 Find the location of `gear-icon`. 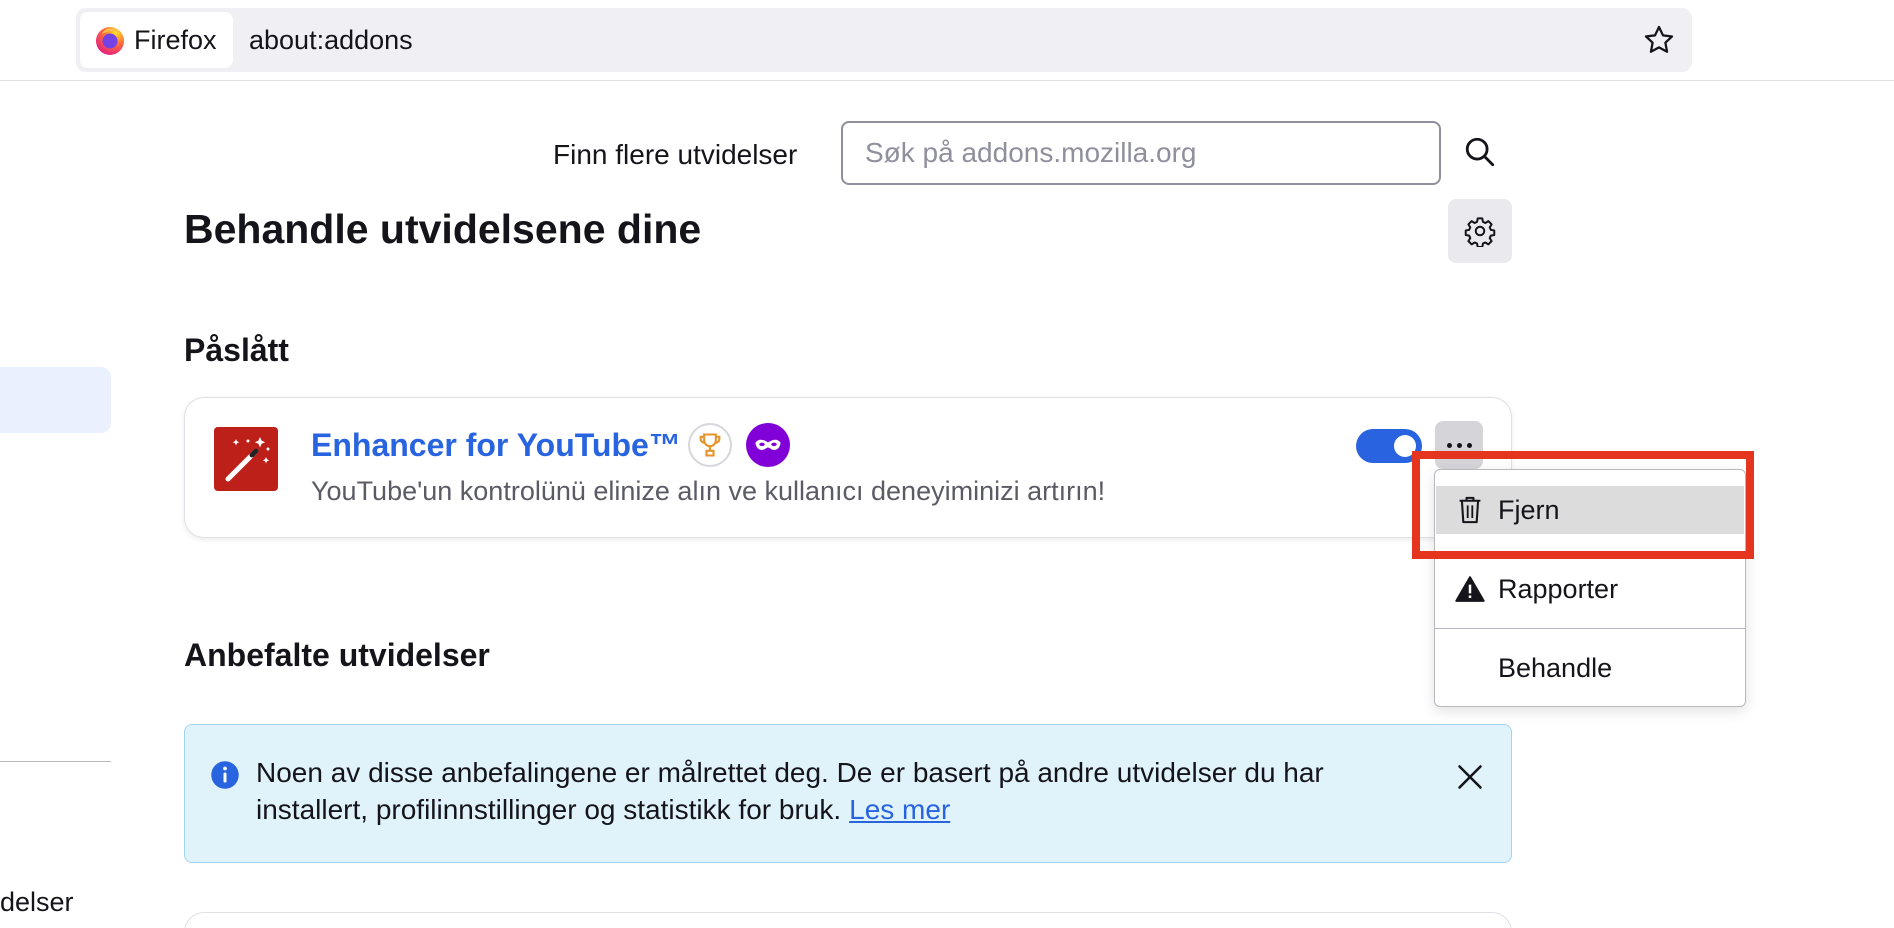

gear-icon is located at coordinates (1480, 232).